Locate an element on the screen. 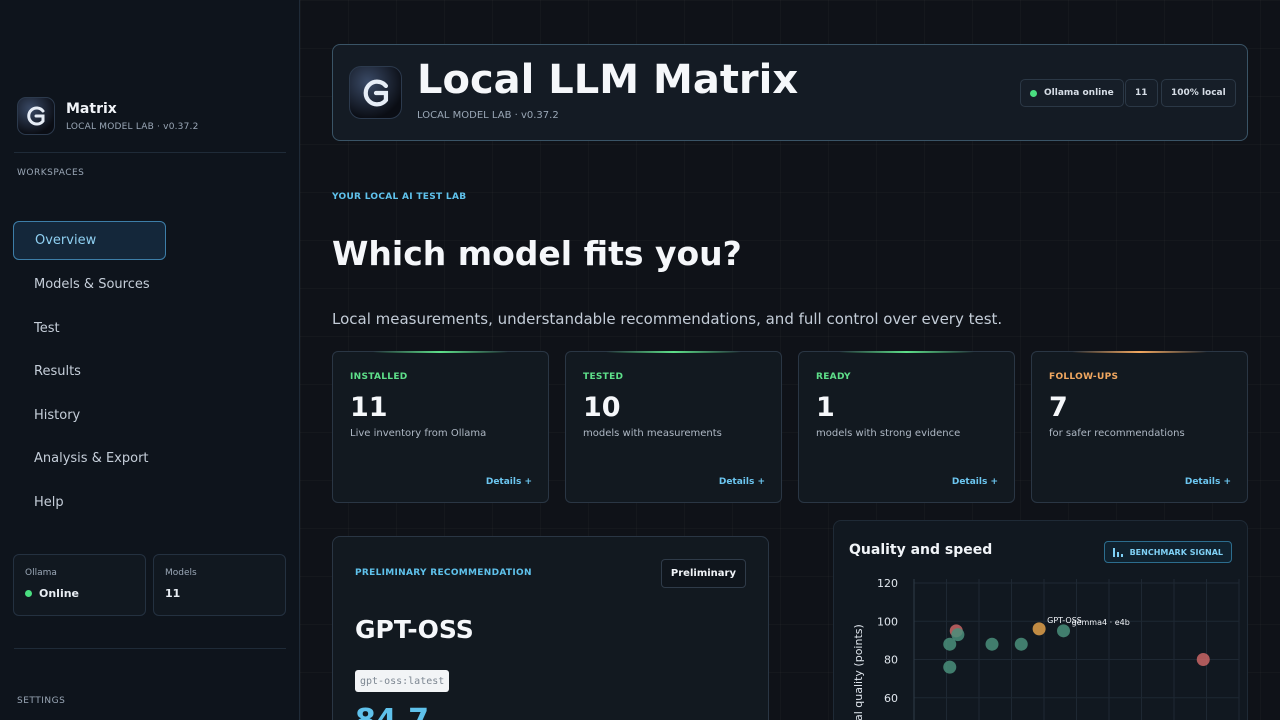  models-count-label: Models is located at coordinates (181, 573).